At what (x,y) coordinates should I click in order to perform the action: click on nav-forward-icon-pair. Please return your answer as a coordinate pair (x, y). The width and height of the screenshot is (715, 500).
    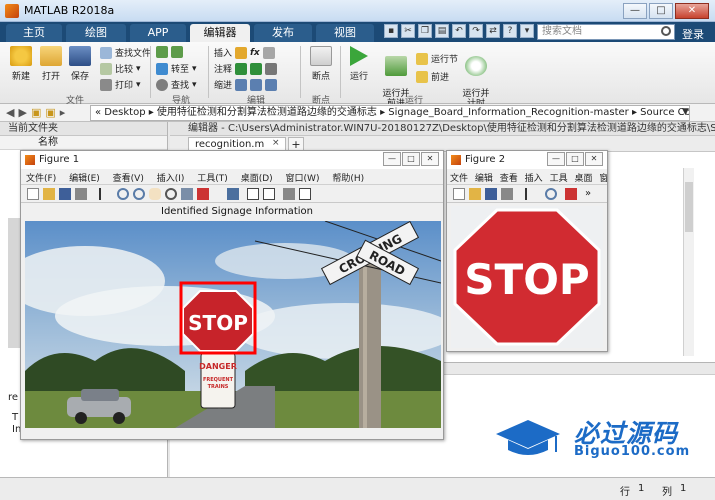
    Looking at the image, I should click on (169, 52).